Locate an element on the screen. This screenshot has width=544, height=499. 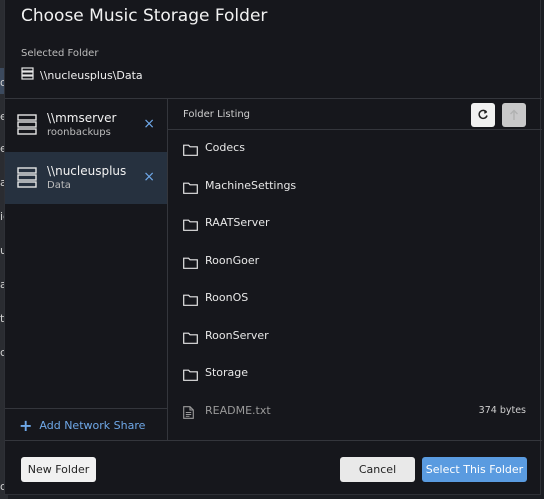
add-share-area: + Add Network Share is located at coordinates (86, 424).